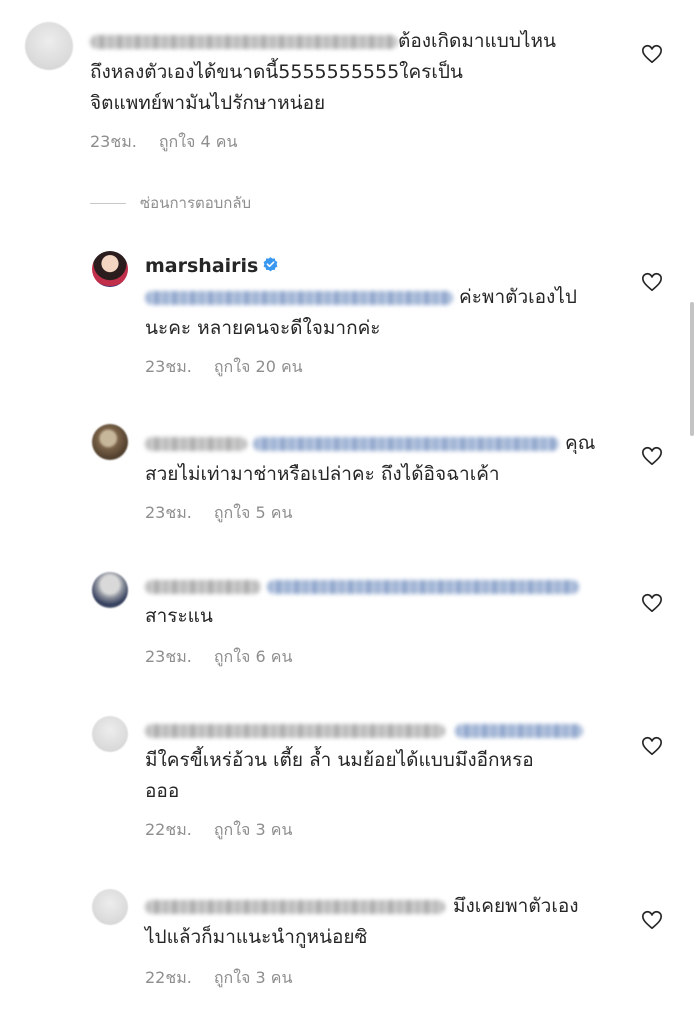  I want to click on comment-text-line: จิตแพทย์พามันไปรักษาหน่อย, so click(208, 103).